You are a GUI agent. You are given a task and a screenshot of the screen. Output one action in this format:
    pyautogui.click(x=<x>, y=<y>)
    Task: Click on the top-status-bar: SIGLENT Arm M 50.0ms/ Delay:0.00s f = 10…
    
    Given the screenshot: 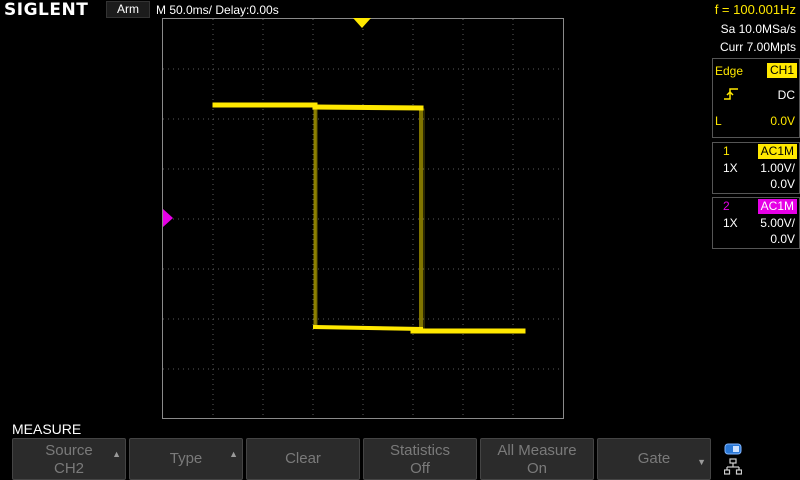 What is the action you would take?
    pyautogui.click(x=400, y=10)
    